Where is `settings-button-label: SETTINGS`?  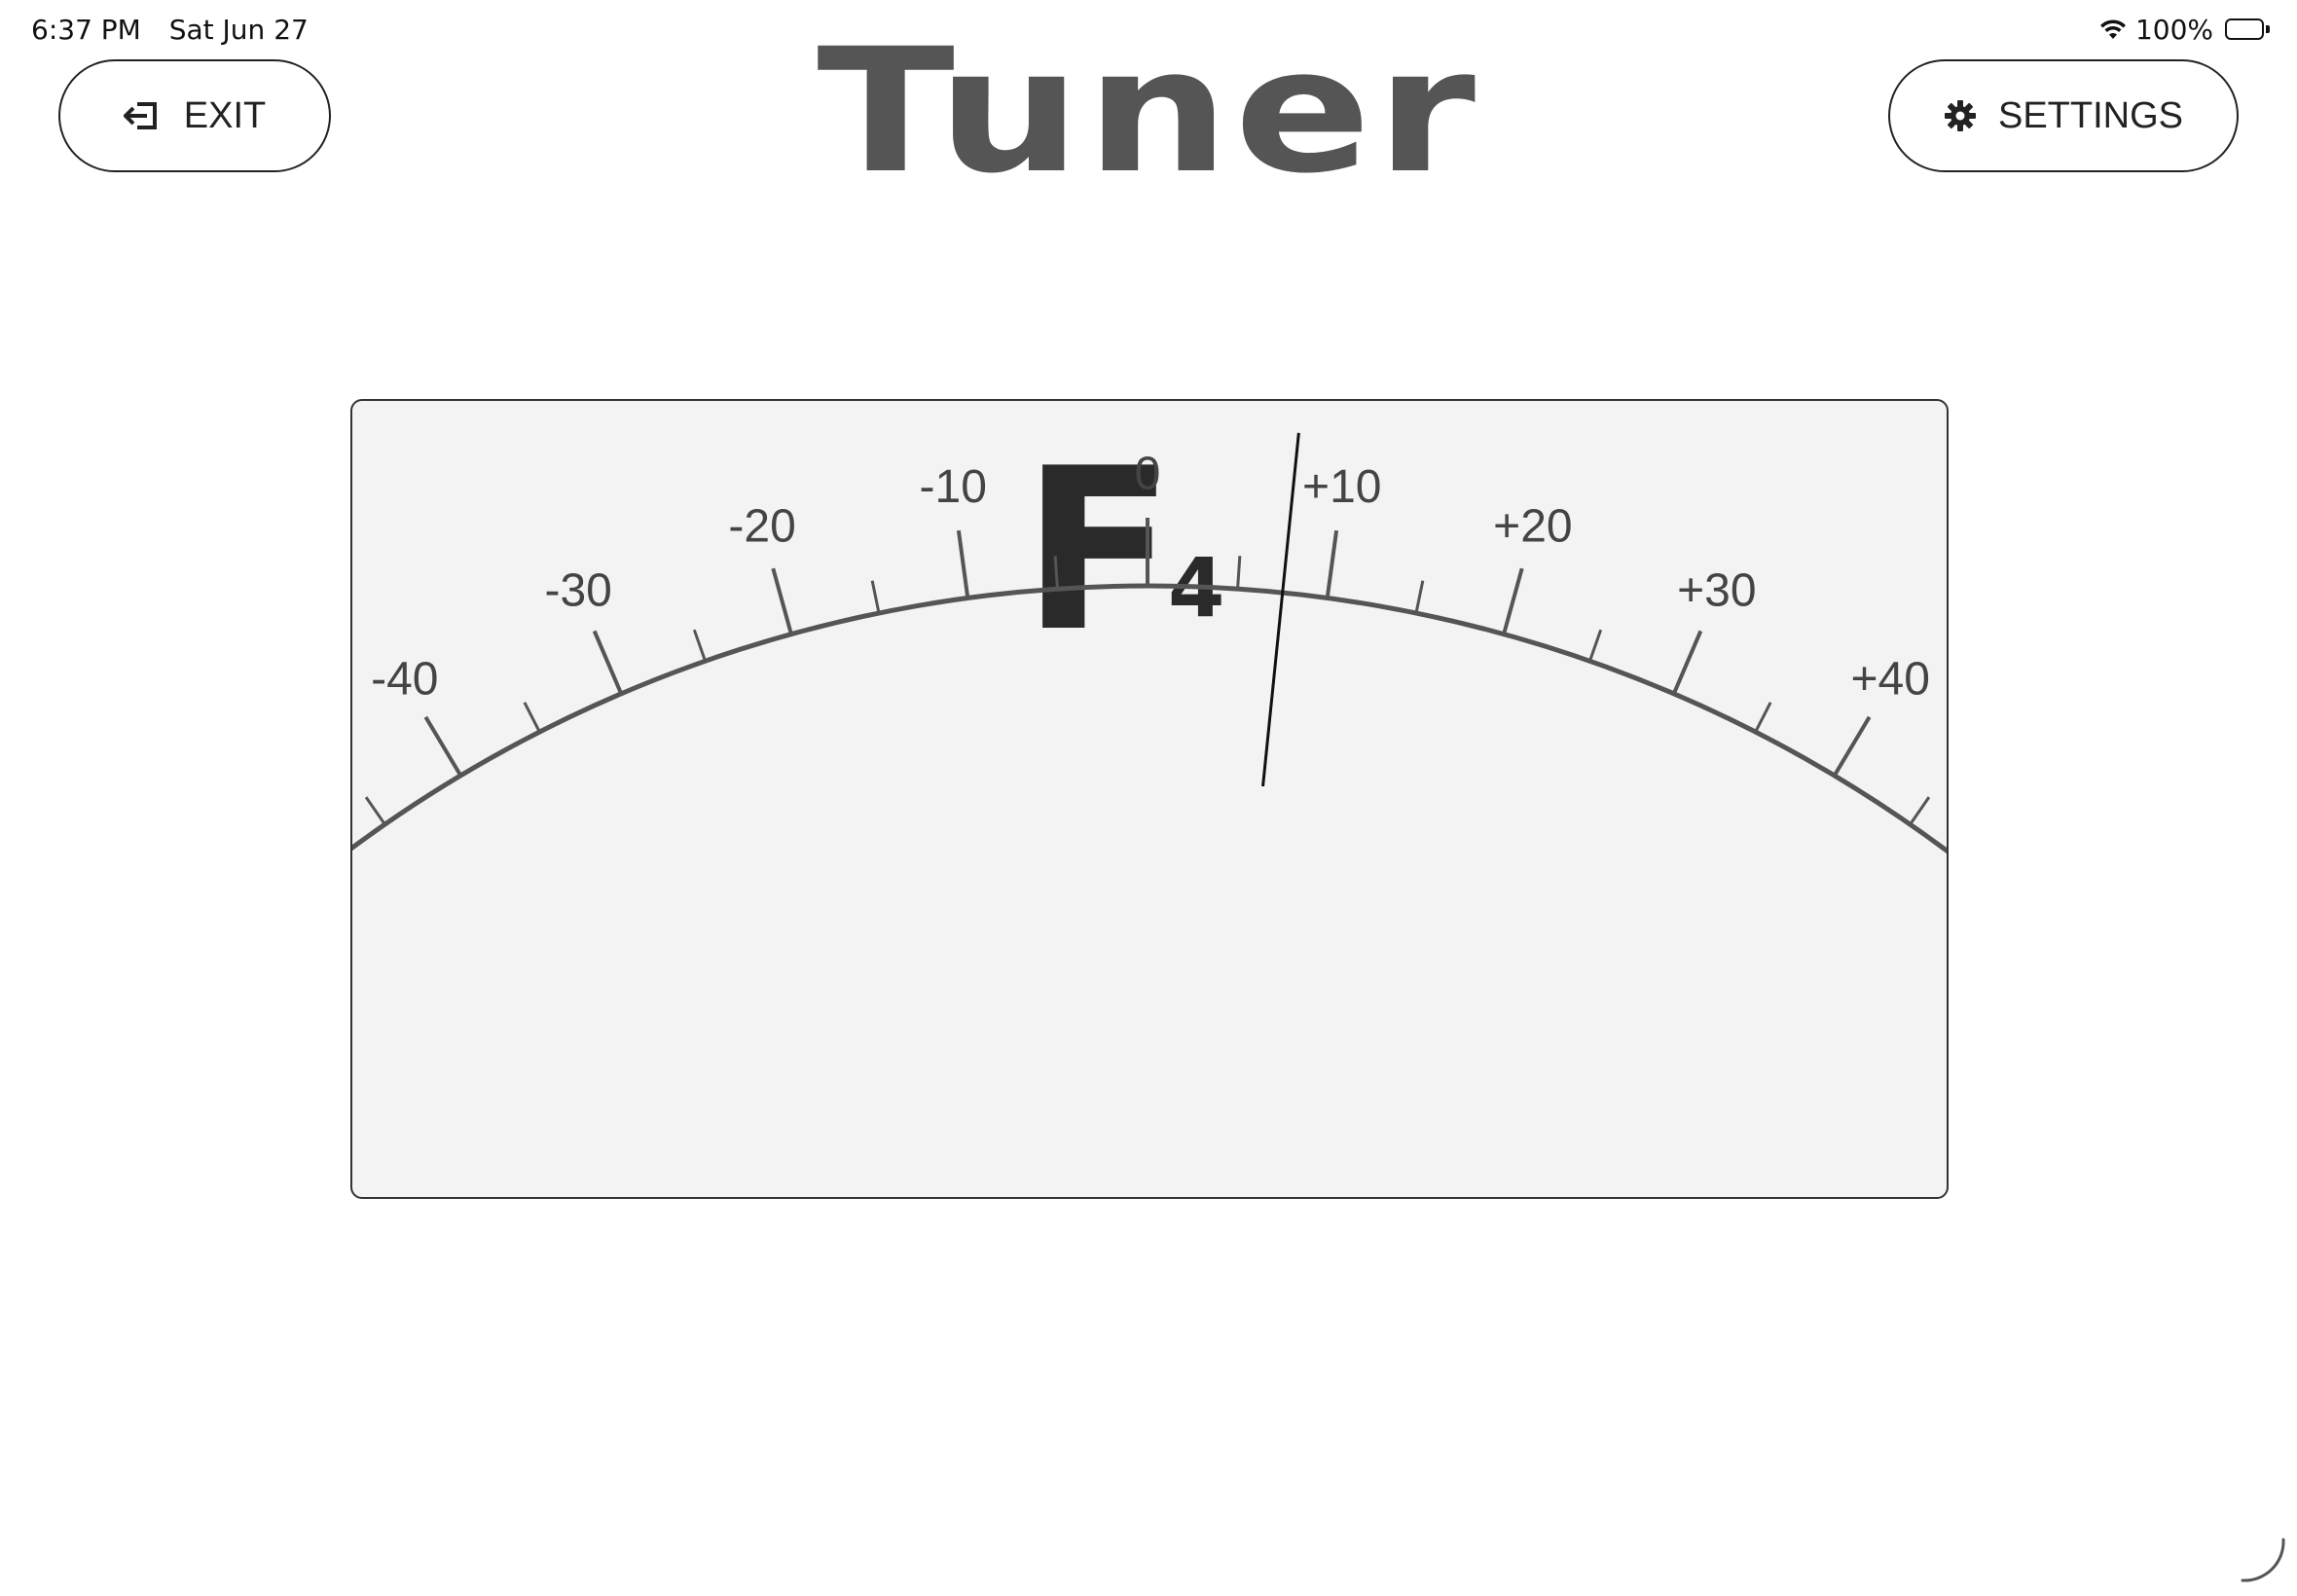 settings-button-label: SETTINGS is located at coordinates (2090, 115).